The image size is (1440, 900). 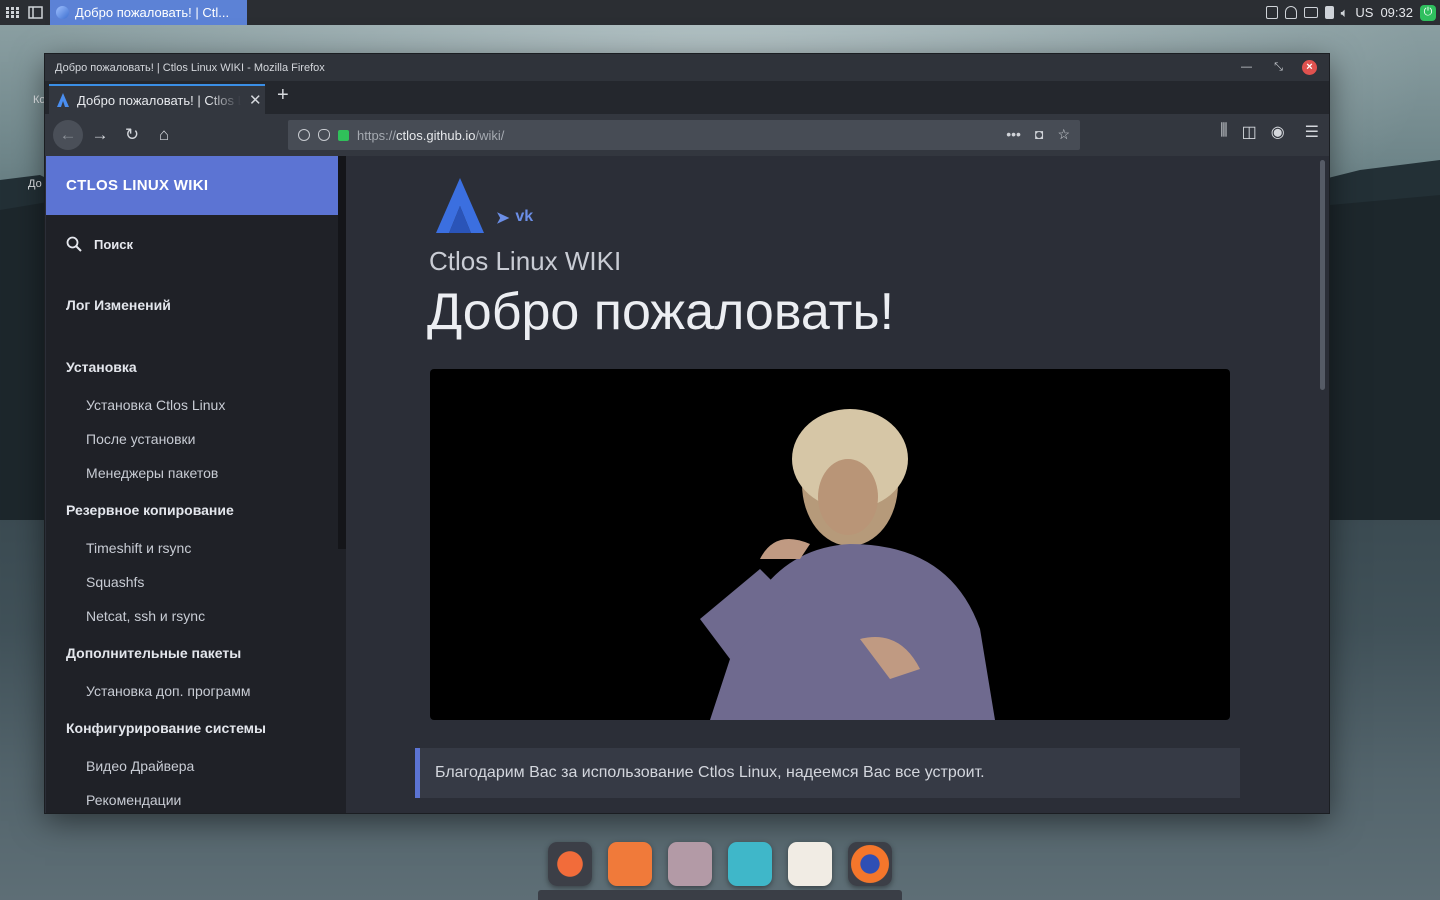 I want to click on forward-button: →, so click(x=100, y=135).